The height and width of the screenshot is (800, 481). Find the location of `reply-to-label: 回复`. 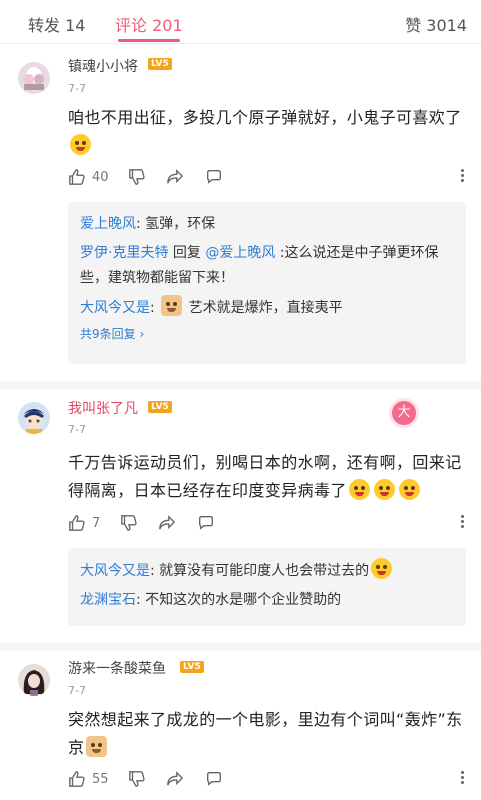

reply-to-label: 回复 is located at coordinates (187, 253).